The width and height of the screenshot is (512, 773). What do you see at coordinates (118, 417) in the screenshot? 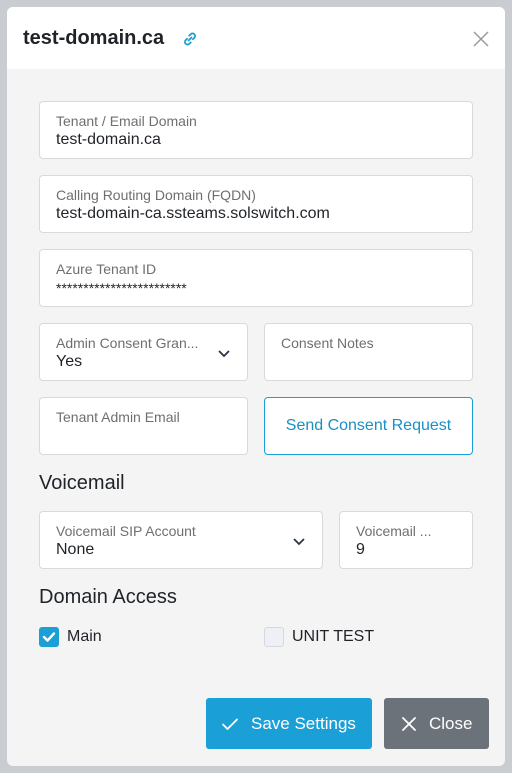
I see `admin-email-label: Tenant Admin Email` at bounding box center [118, 417].